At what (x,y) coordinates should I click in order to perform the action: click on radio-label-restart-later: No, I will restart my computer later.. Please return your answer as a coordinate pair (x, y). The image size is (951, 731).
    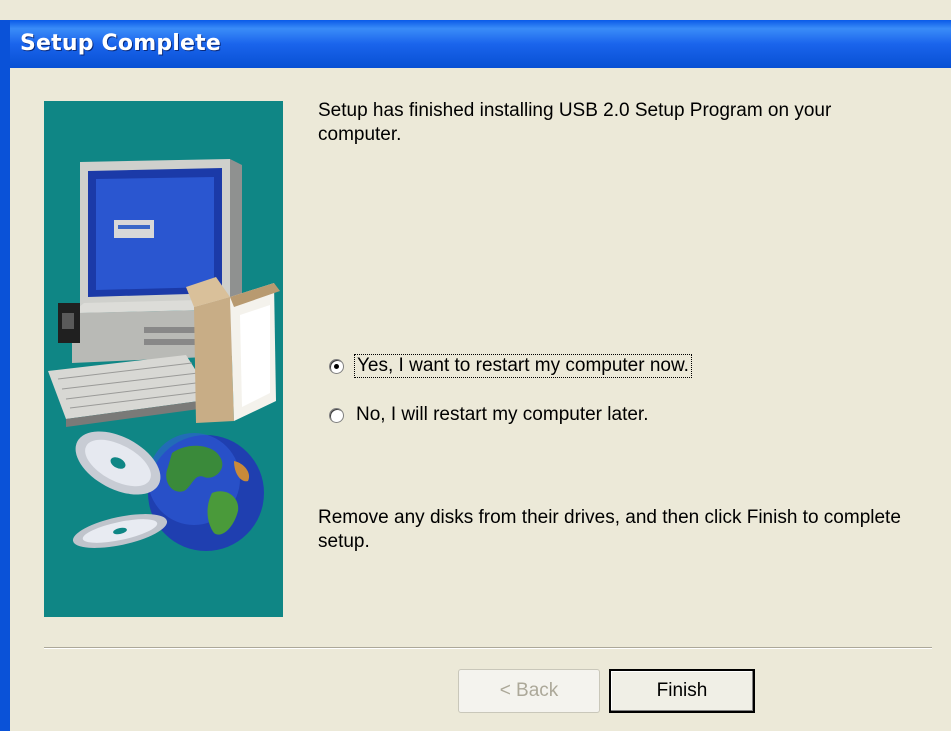
    Looking at the image, I should click on (502, 415).